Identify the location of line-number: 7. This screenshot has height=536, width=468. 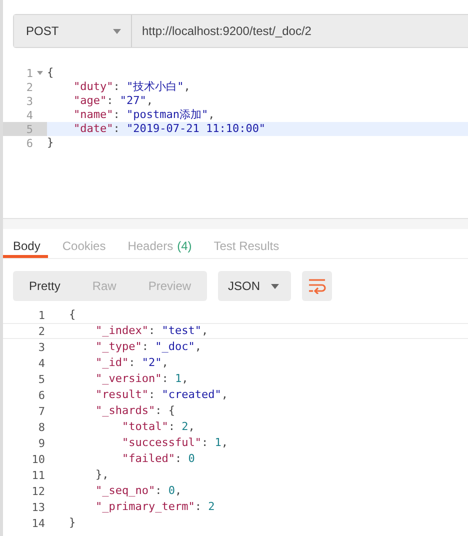
(41, 411).